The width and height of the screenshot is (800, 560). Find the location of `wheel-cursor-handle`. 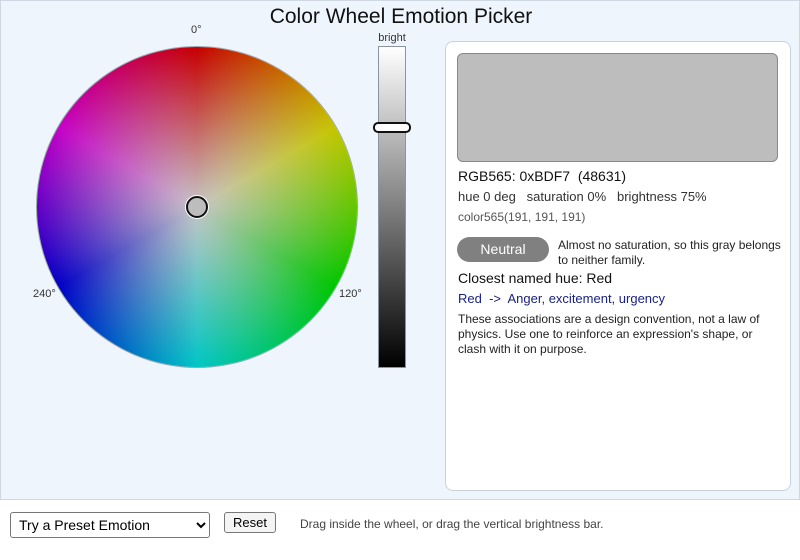

wheel-cursor-handle is located at coordinates (197, 207).